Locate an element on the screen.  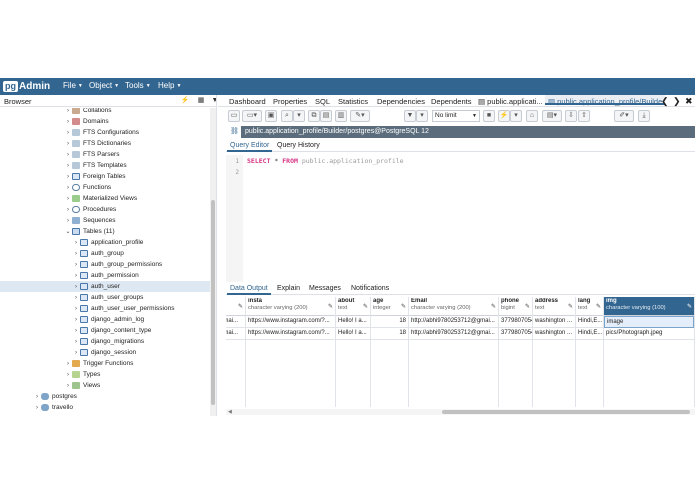
tree-item: › FTS Dictionaries is located at coordinates (105, 143).